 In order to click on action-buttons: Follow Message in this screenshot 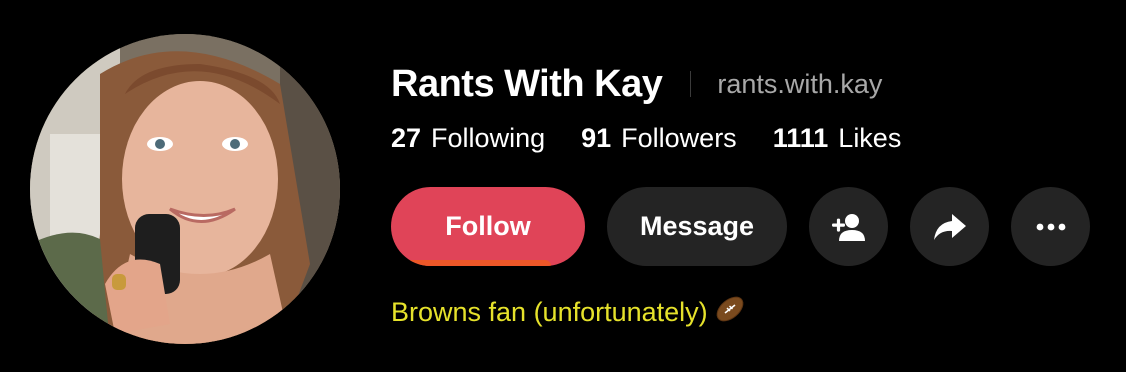, I will do `click(751, 226)`.